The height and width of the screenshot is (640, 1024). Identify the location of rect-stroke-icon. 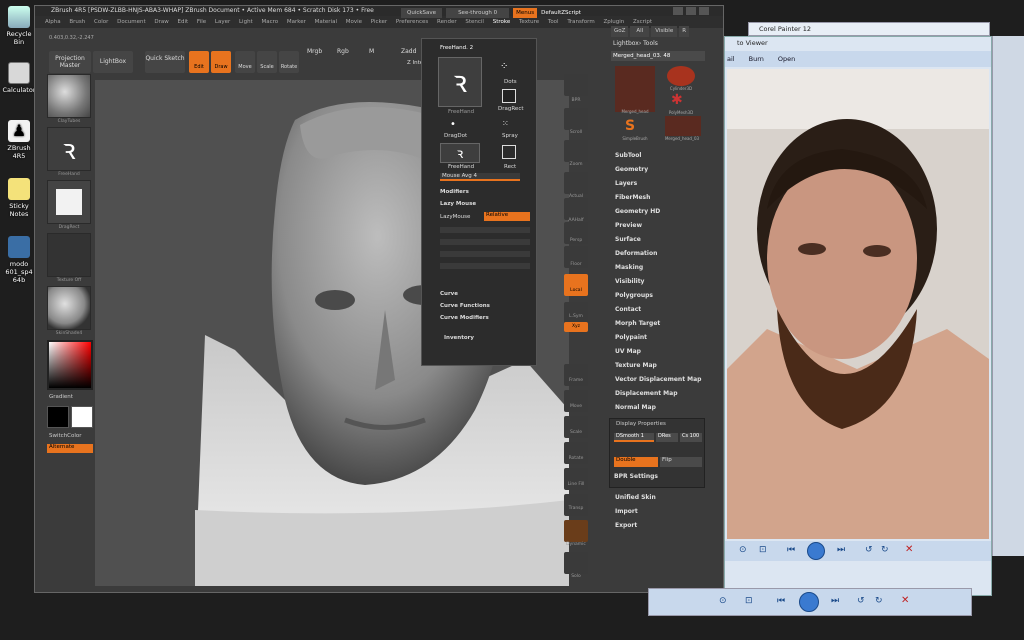
(509, 152).